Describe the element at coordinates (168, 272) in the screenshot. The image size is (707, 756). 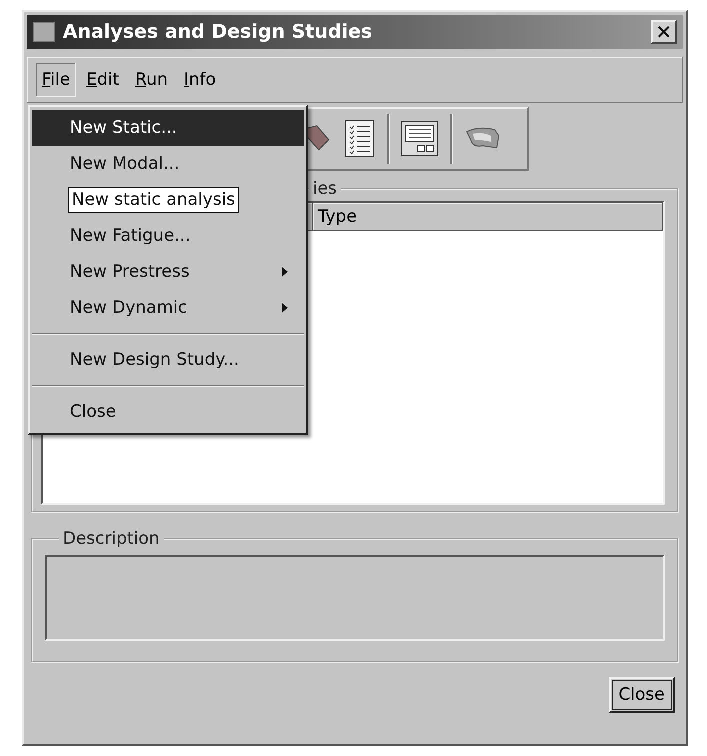
I see `menu-option: New Prestress` at that location.